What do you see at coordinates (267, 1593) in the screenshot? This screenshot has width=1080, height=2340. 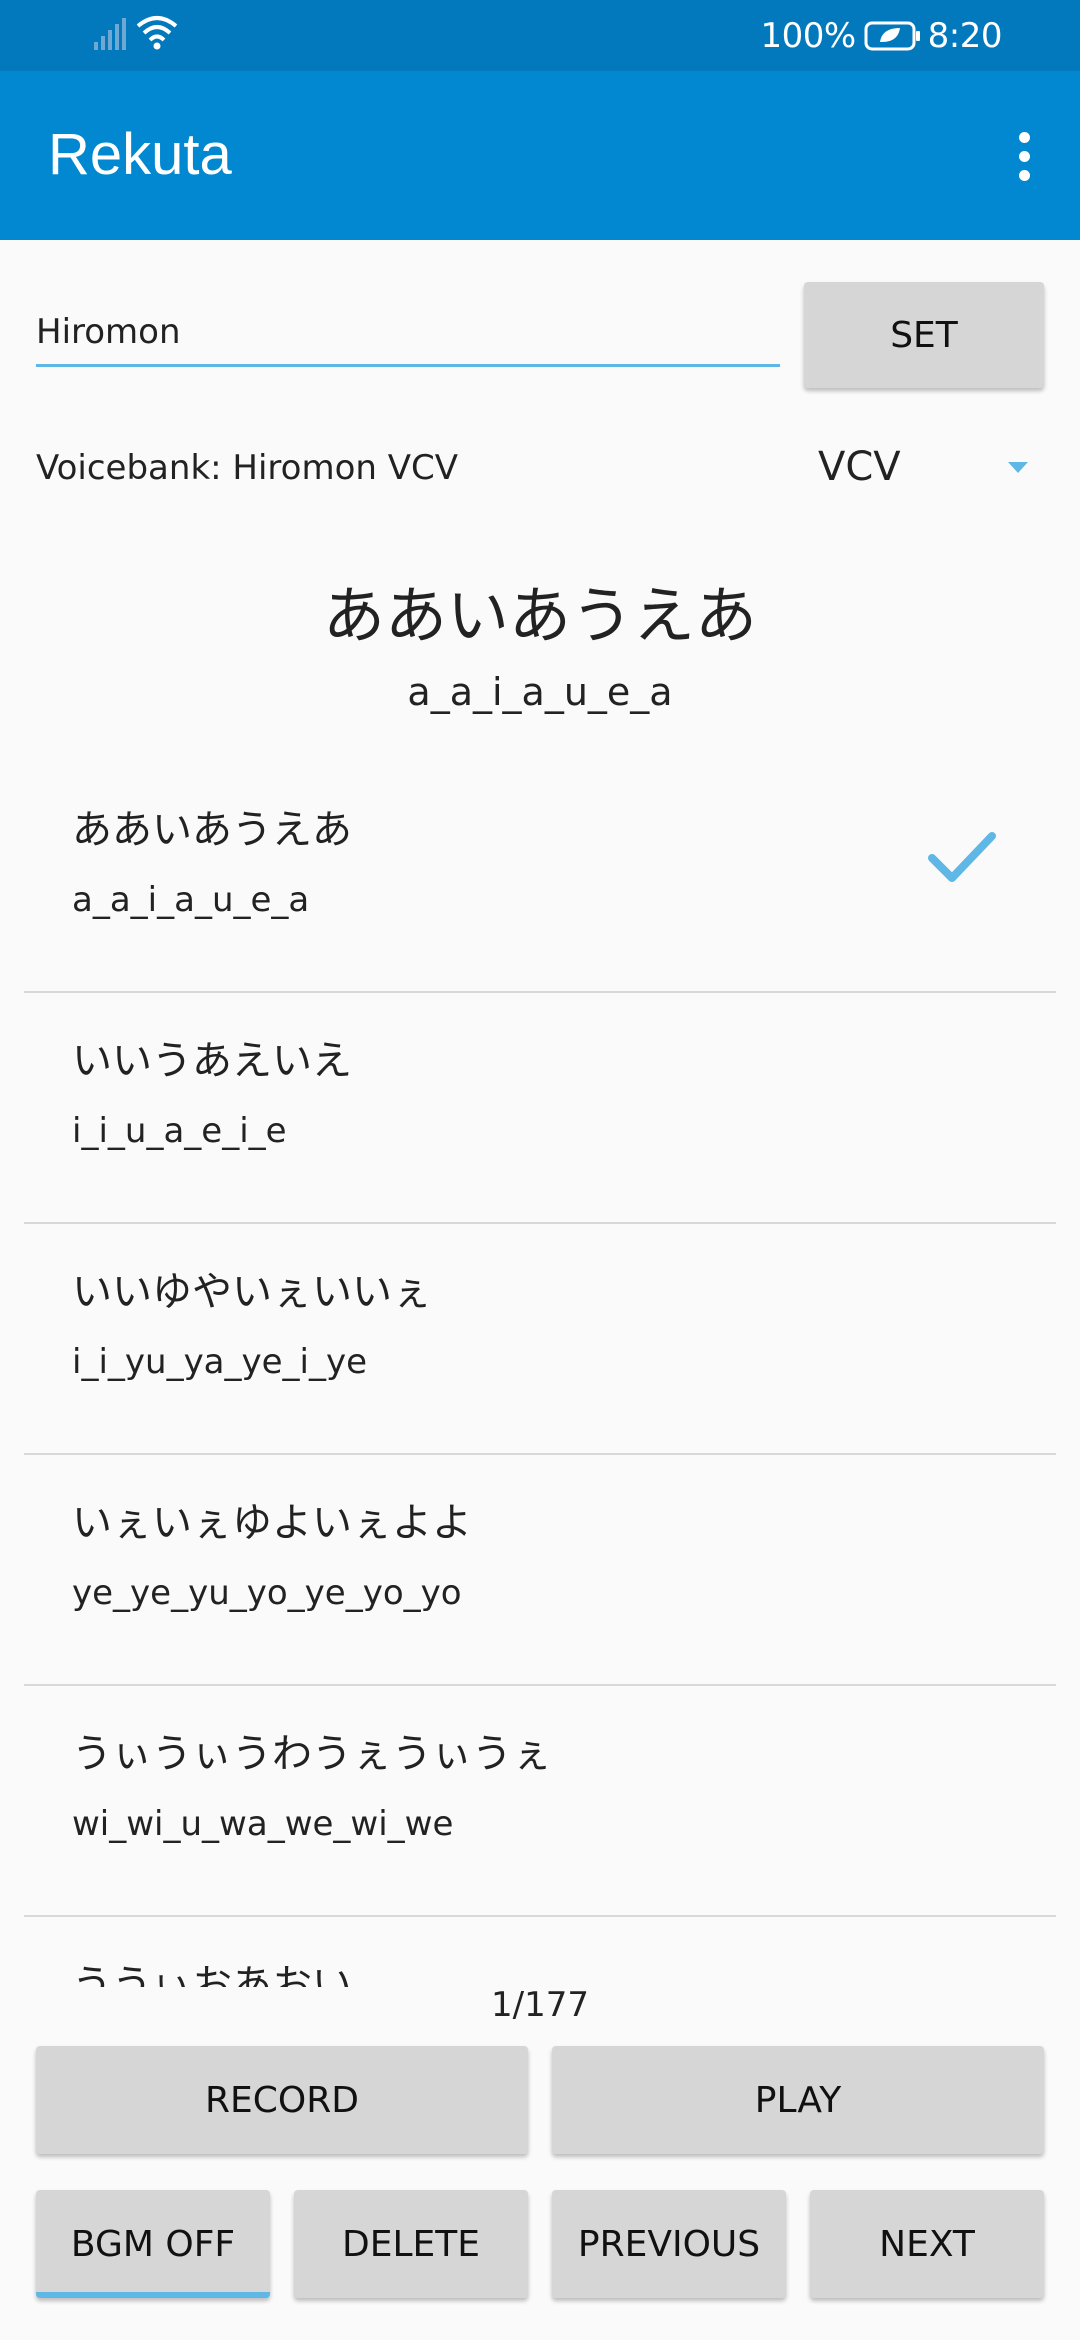 I see `list-item-romaji: ye_ye_yu_yo_ye_yo_yo` at bounding box center [267, 1593].